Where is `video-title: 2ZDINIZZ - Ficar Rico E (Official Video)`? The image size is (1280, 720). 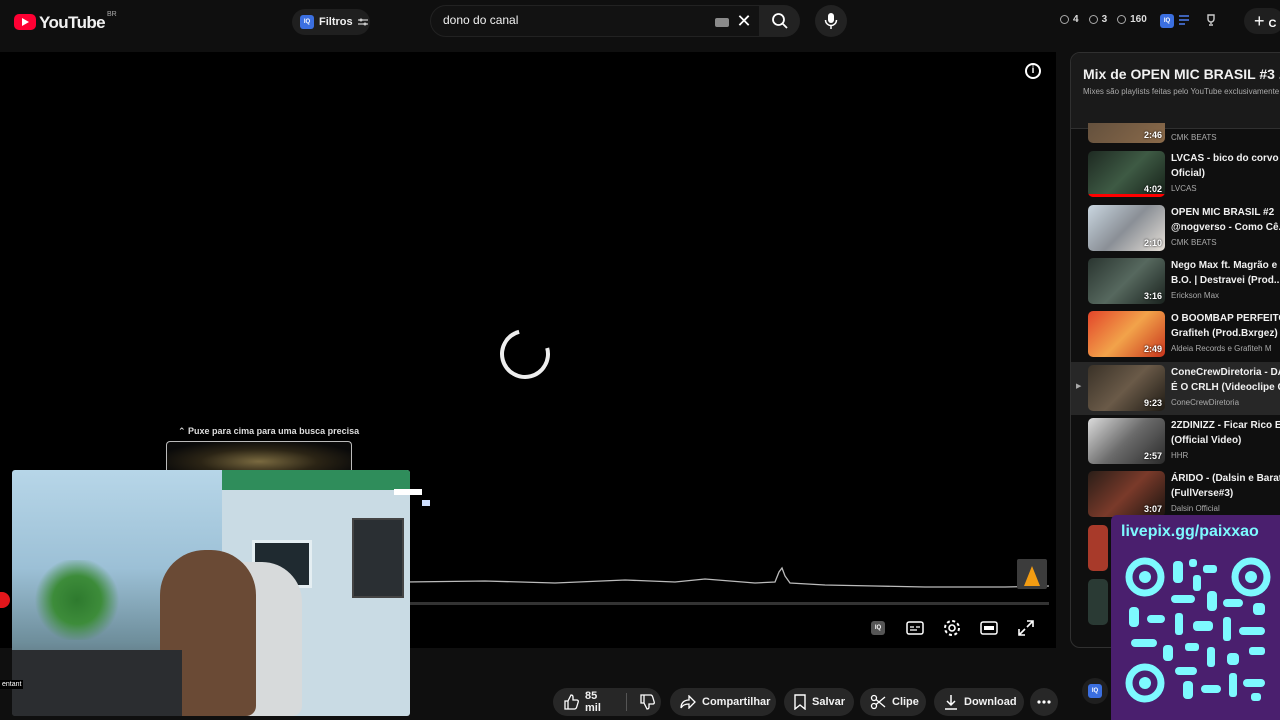
video-title: 2ZDINIZZ - Ficar Rico E (Official Video) is located at coordinates (1225, 433).